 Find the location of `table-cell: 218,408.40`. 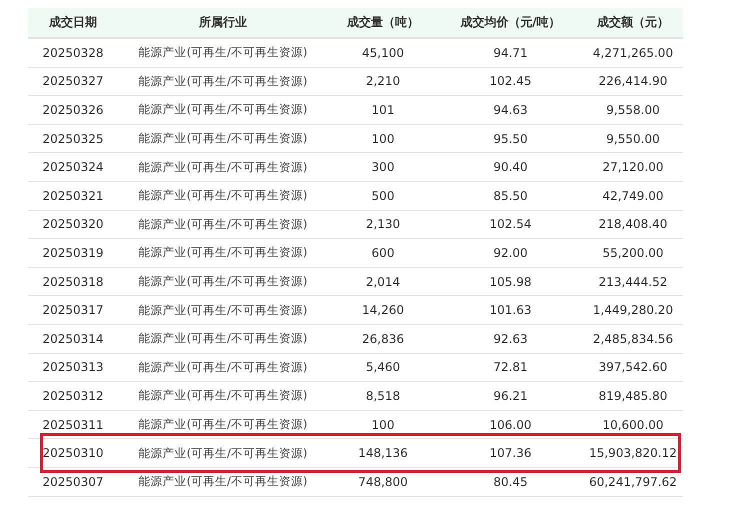

table-cell: 218,408.40 is located at coordinates (633, 224).